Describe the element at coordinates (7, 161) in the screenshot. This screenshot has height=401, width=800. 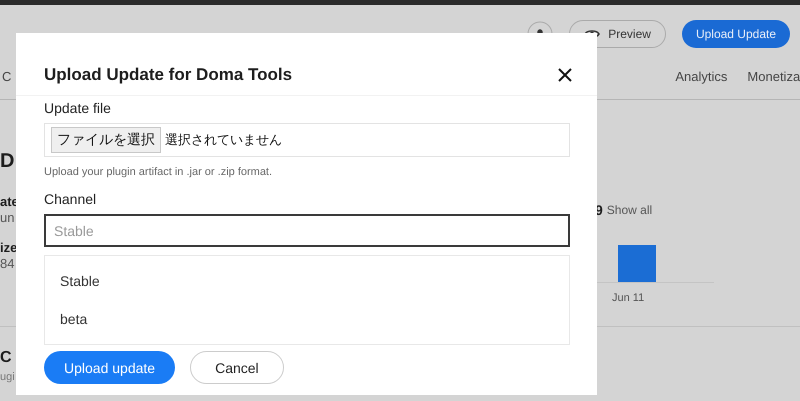
I see `page-heading: D` at that location.